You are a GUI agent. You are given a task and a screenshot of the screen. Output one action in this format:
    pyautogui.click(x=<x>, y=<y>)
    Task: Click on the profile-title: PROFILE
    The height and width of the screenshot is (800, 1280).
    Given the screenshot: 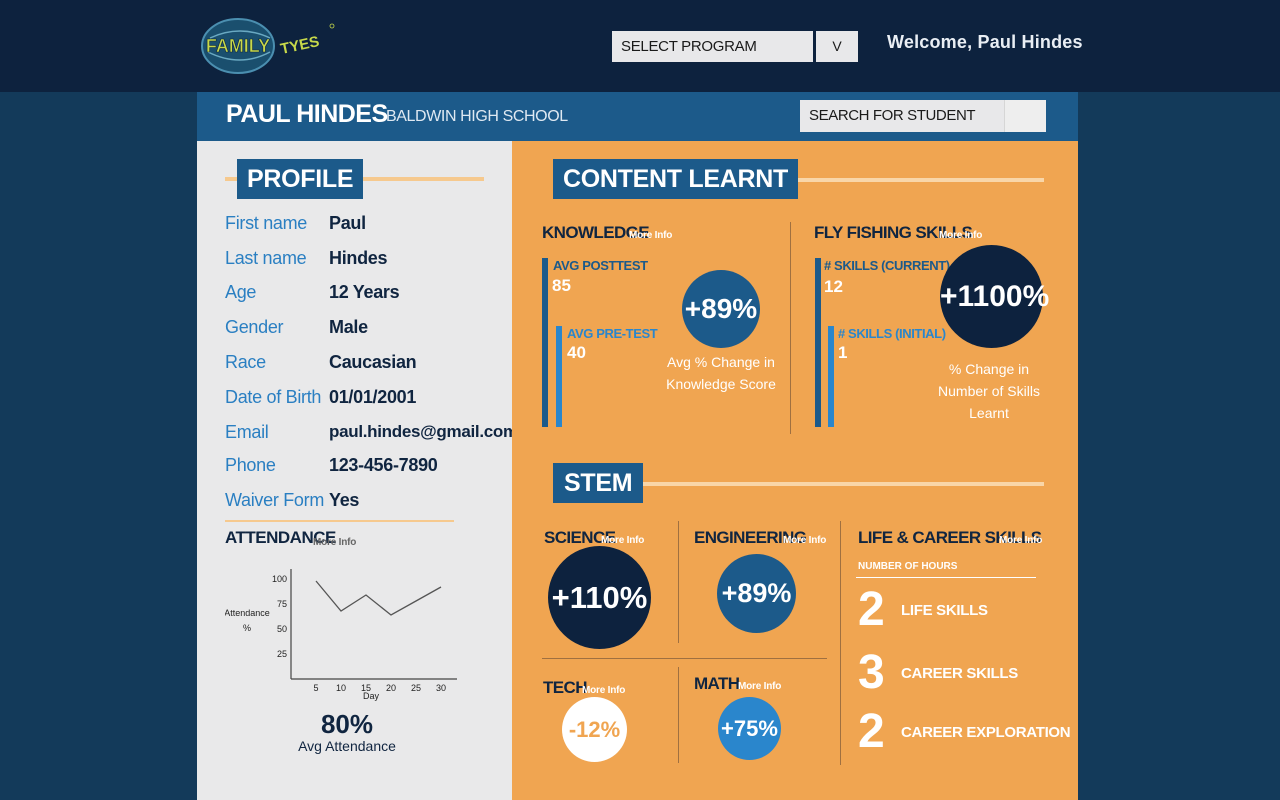 What is the action you would take?
    pyautogui.click(x=300, y=179)
    